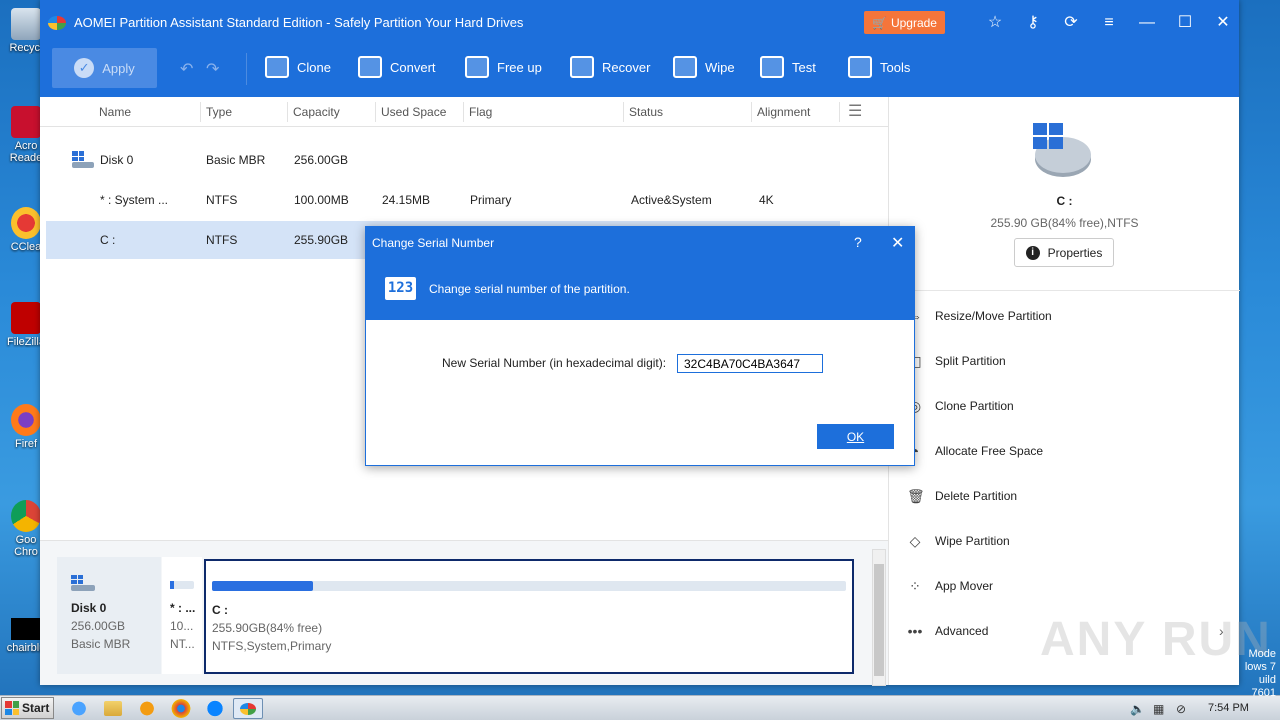 Image resolution: width=1280 pixels, height=720 pixels. Describe the element at coordinates (503, 67) in the screenshot. I see `free-up-tool: Free up` at that location.